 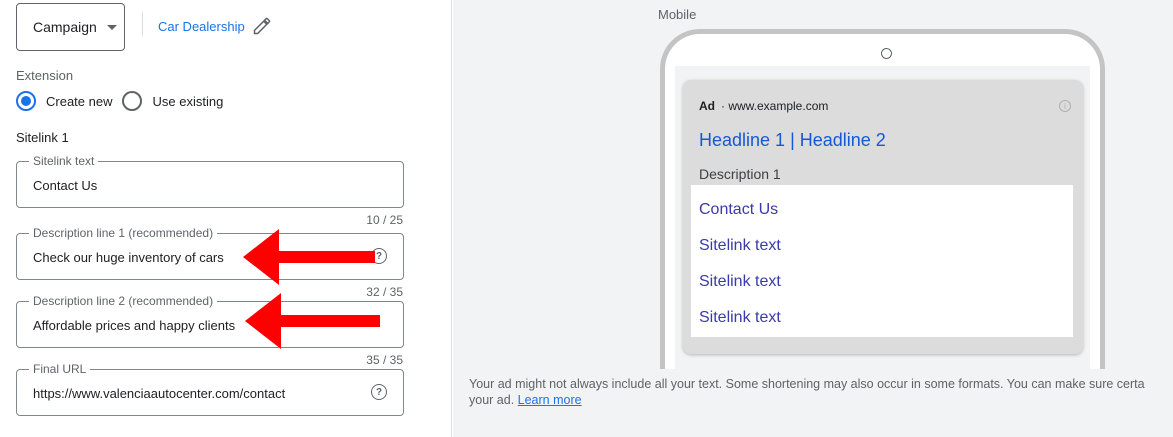 What do you see at coordinates (492, 400) in the screenshot?
I see `footnote-text: your ad.` at bounding box center [492, 400].